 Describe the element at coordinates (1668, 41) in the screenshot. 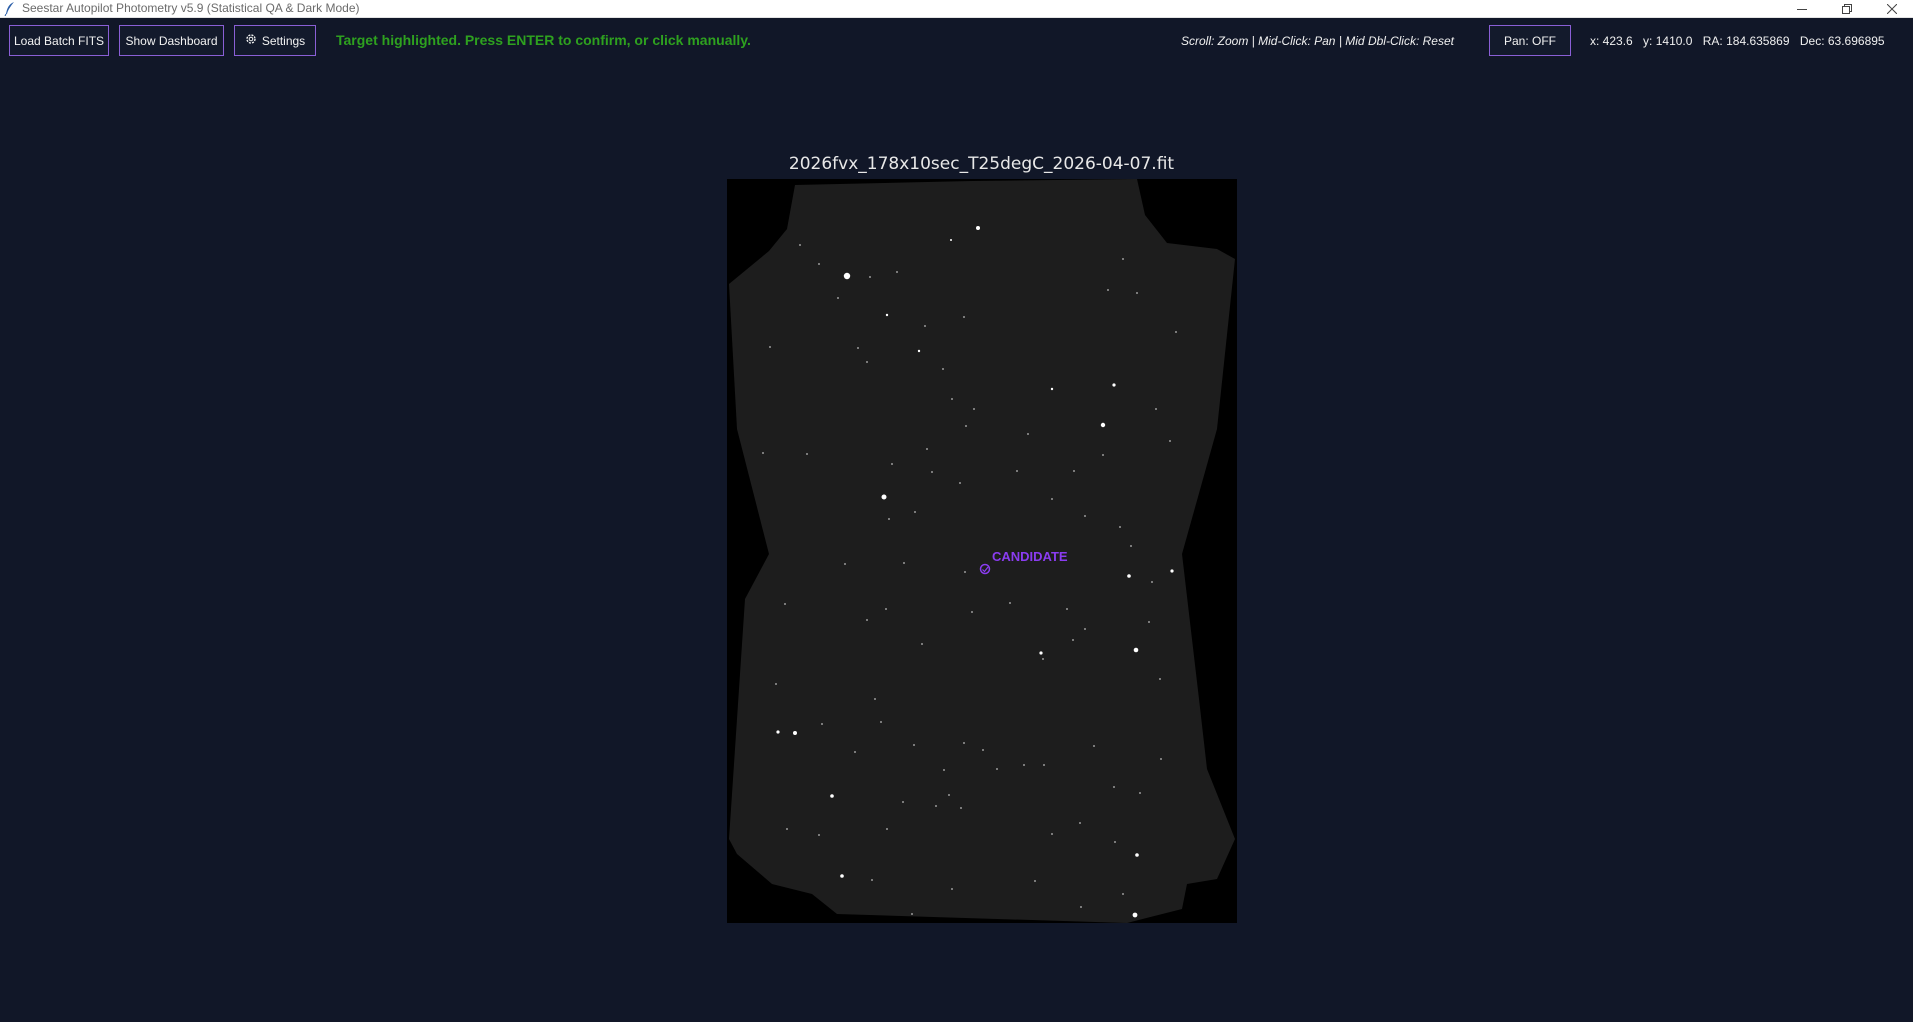

I see `coord-y: y: 1410.0` at that location.